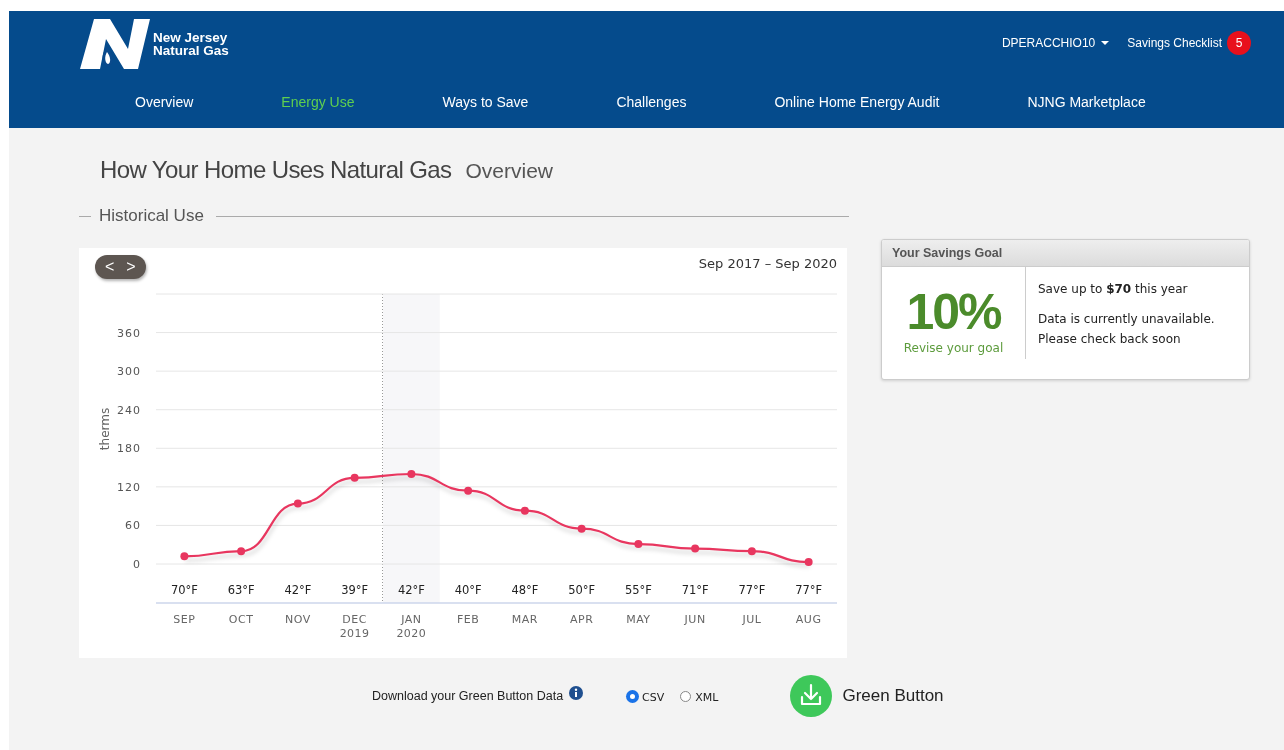 This screenshot has width=1284, height=750. What do you see at coordinates (354, 626) in the screenshot?
I see `month-label: DEC 2019` at bounding box center [354, 626].